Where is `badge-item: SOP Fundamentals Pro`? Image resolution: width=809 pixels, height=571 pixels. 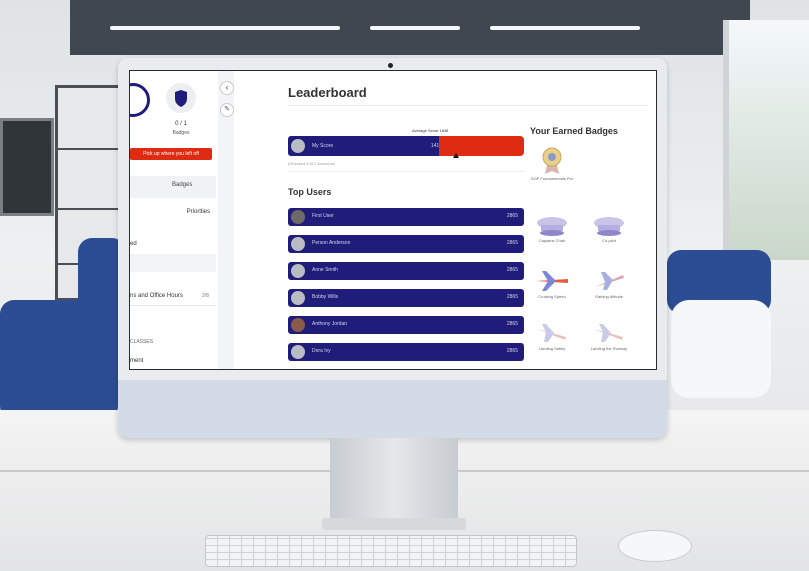 badge-item: SOP Fundamentals Pro is located at coordinates (552, 163).